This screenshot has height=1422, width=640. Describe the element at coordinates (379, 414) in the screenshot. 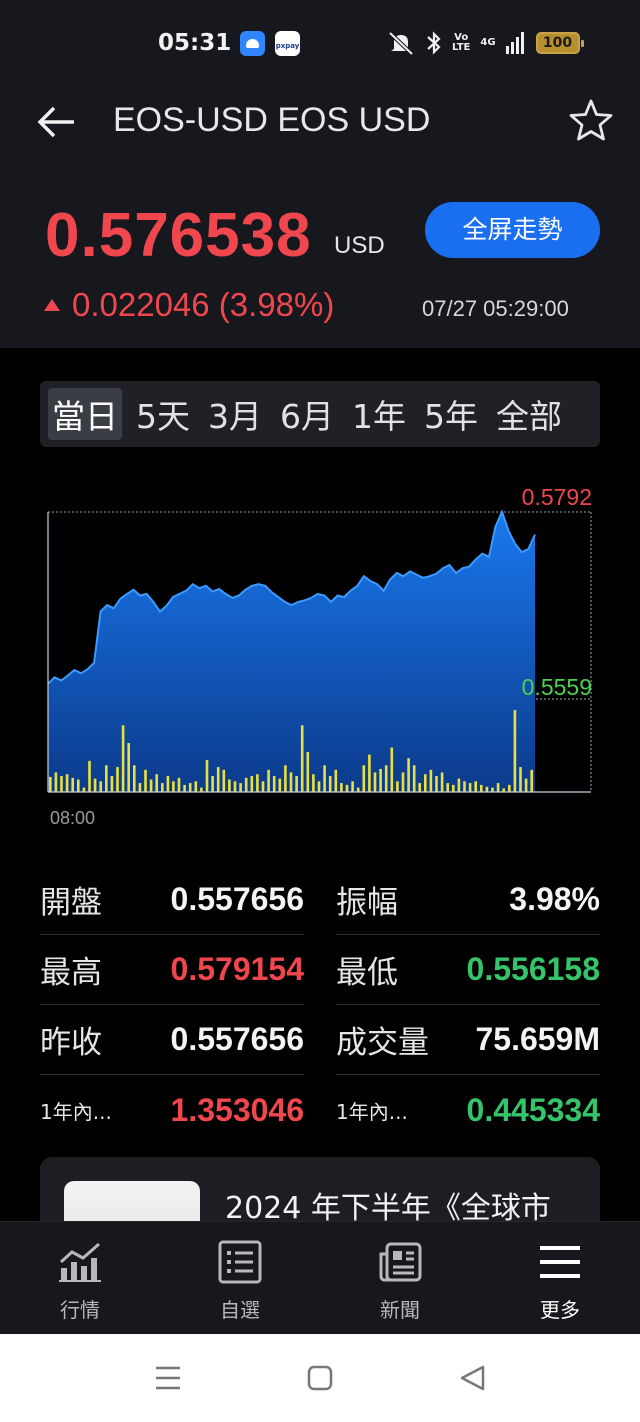

I see `tab-1-year: 1年` at that location.